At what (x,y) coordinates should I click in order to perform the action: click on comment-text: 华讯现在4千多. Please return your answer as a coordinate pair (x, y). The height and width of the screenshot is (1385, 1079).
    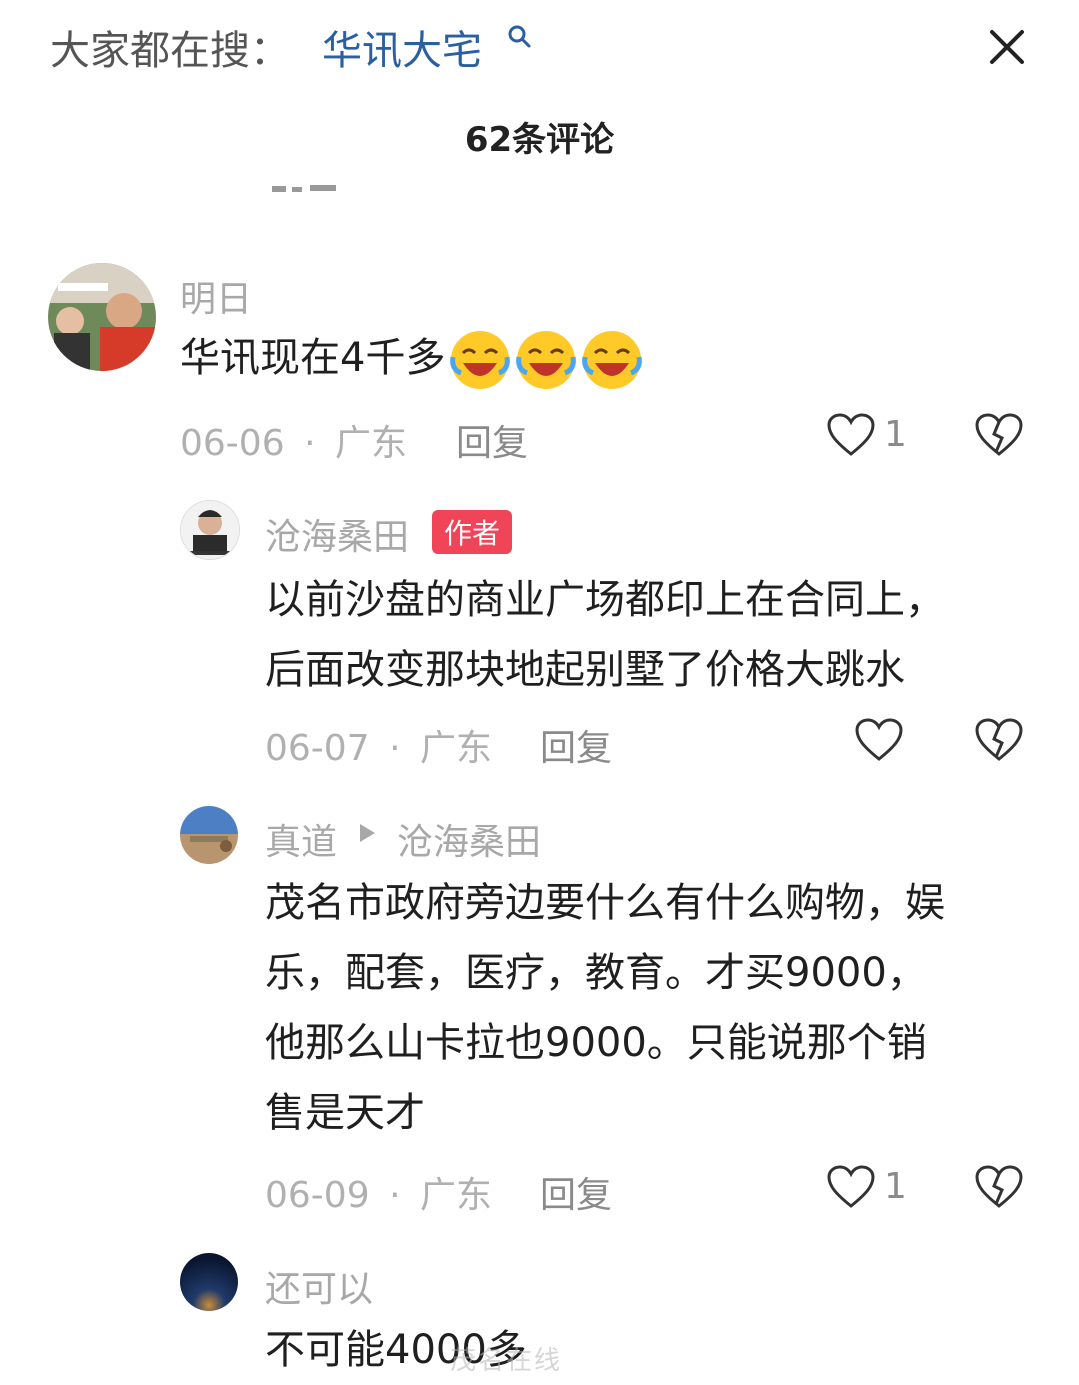
    Looking at the image, I should click on (460, 358).